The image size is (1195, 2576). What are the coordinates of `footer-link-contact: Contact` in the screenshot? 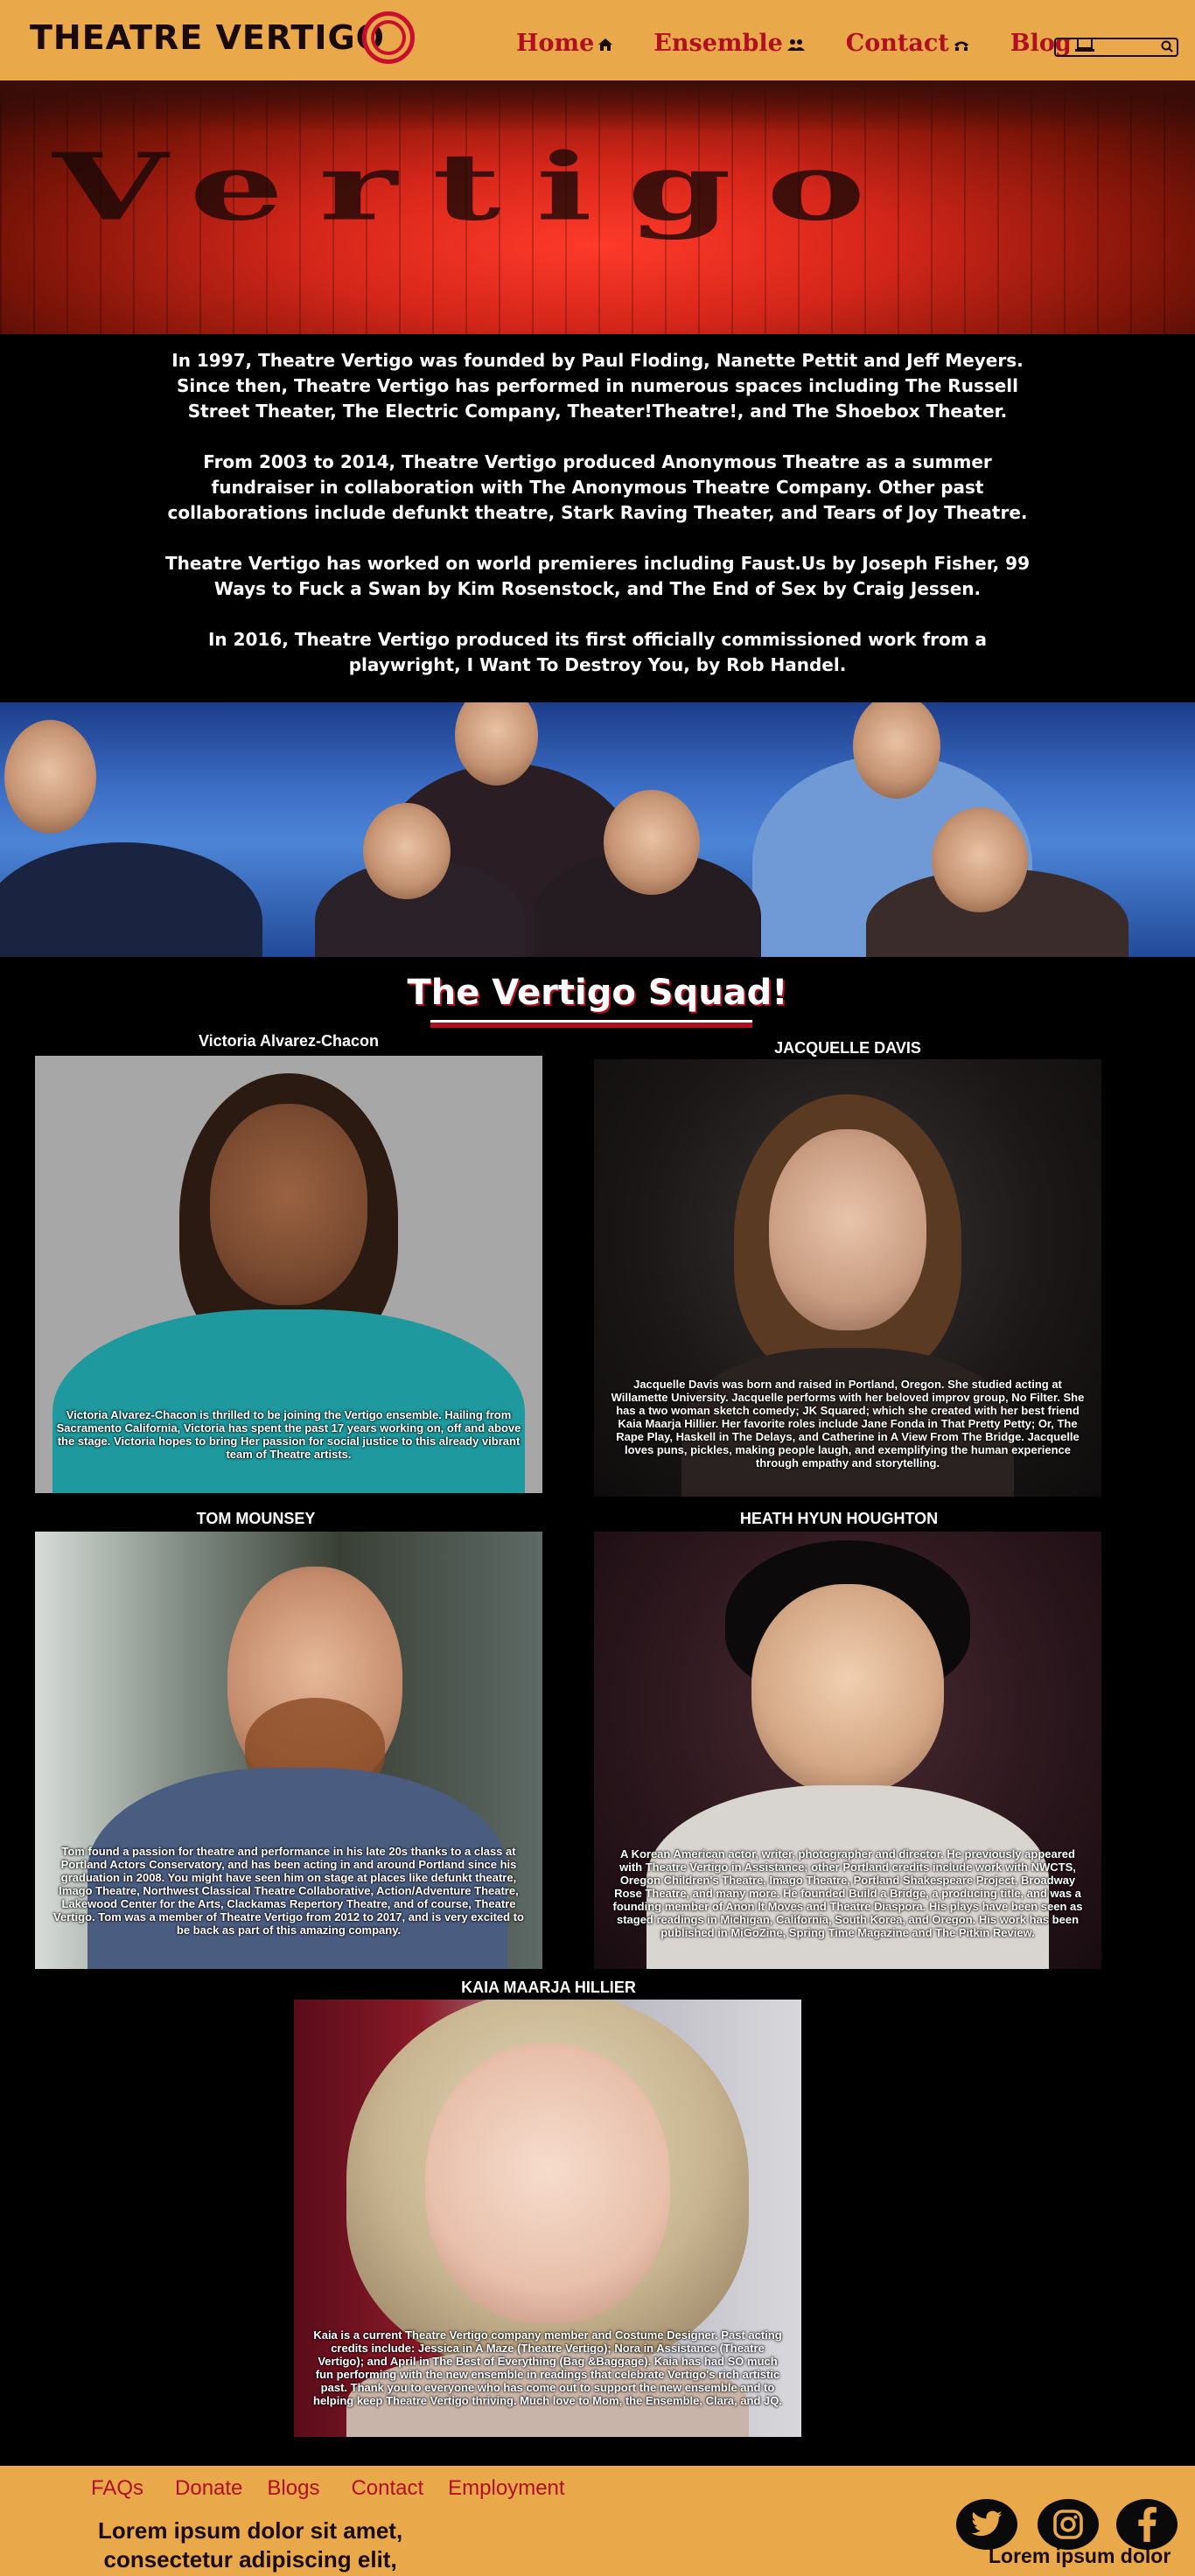 It's located at (387, 2488).